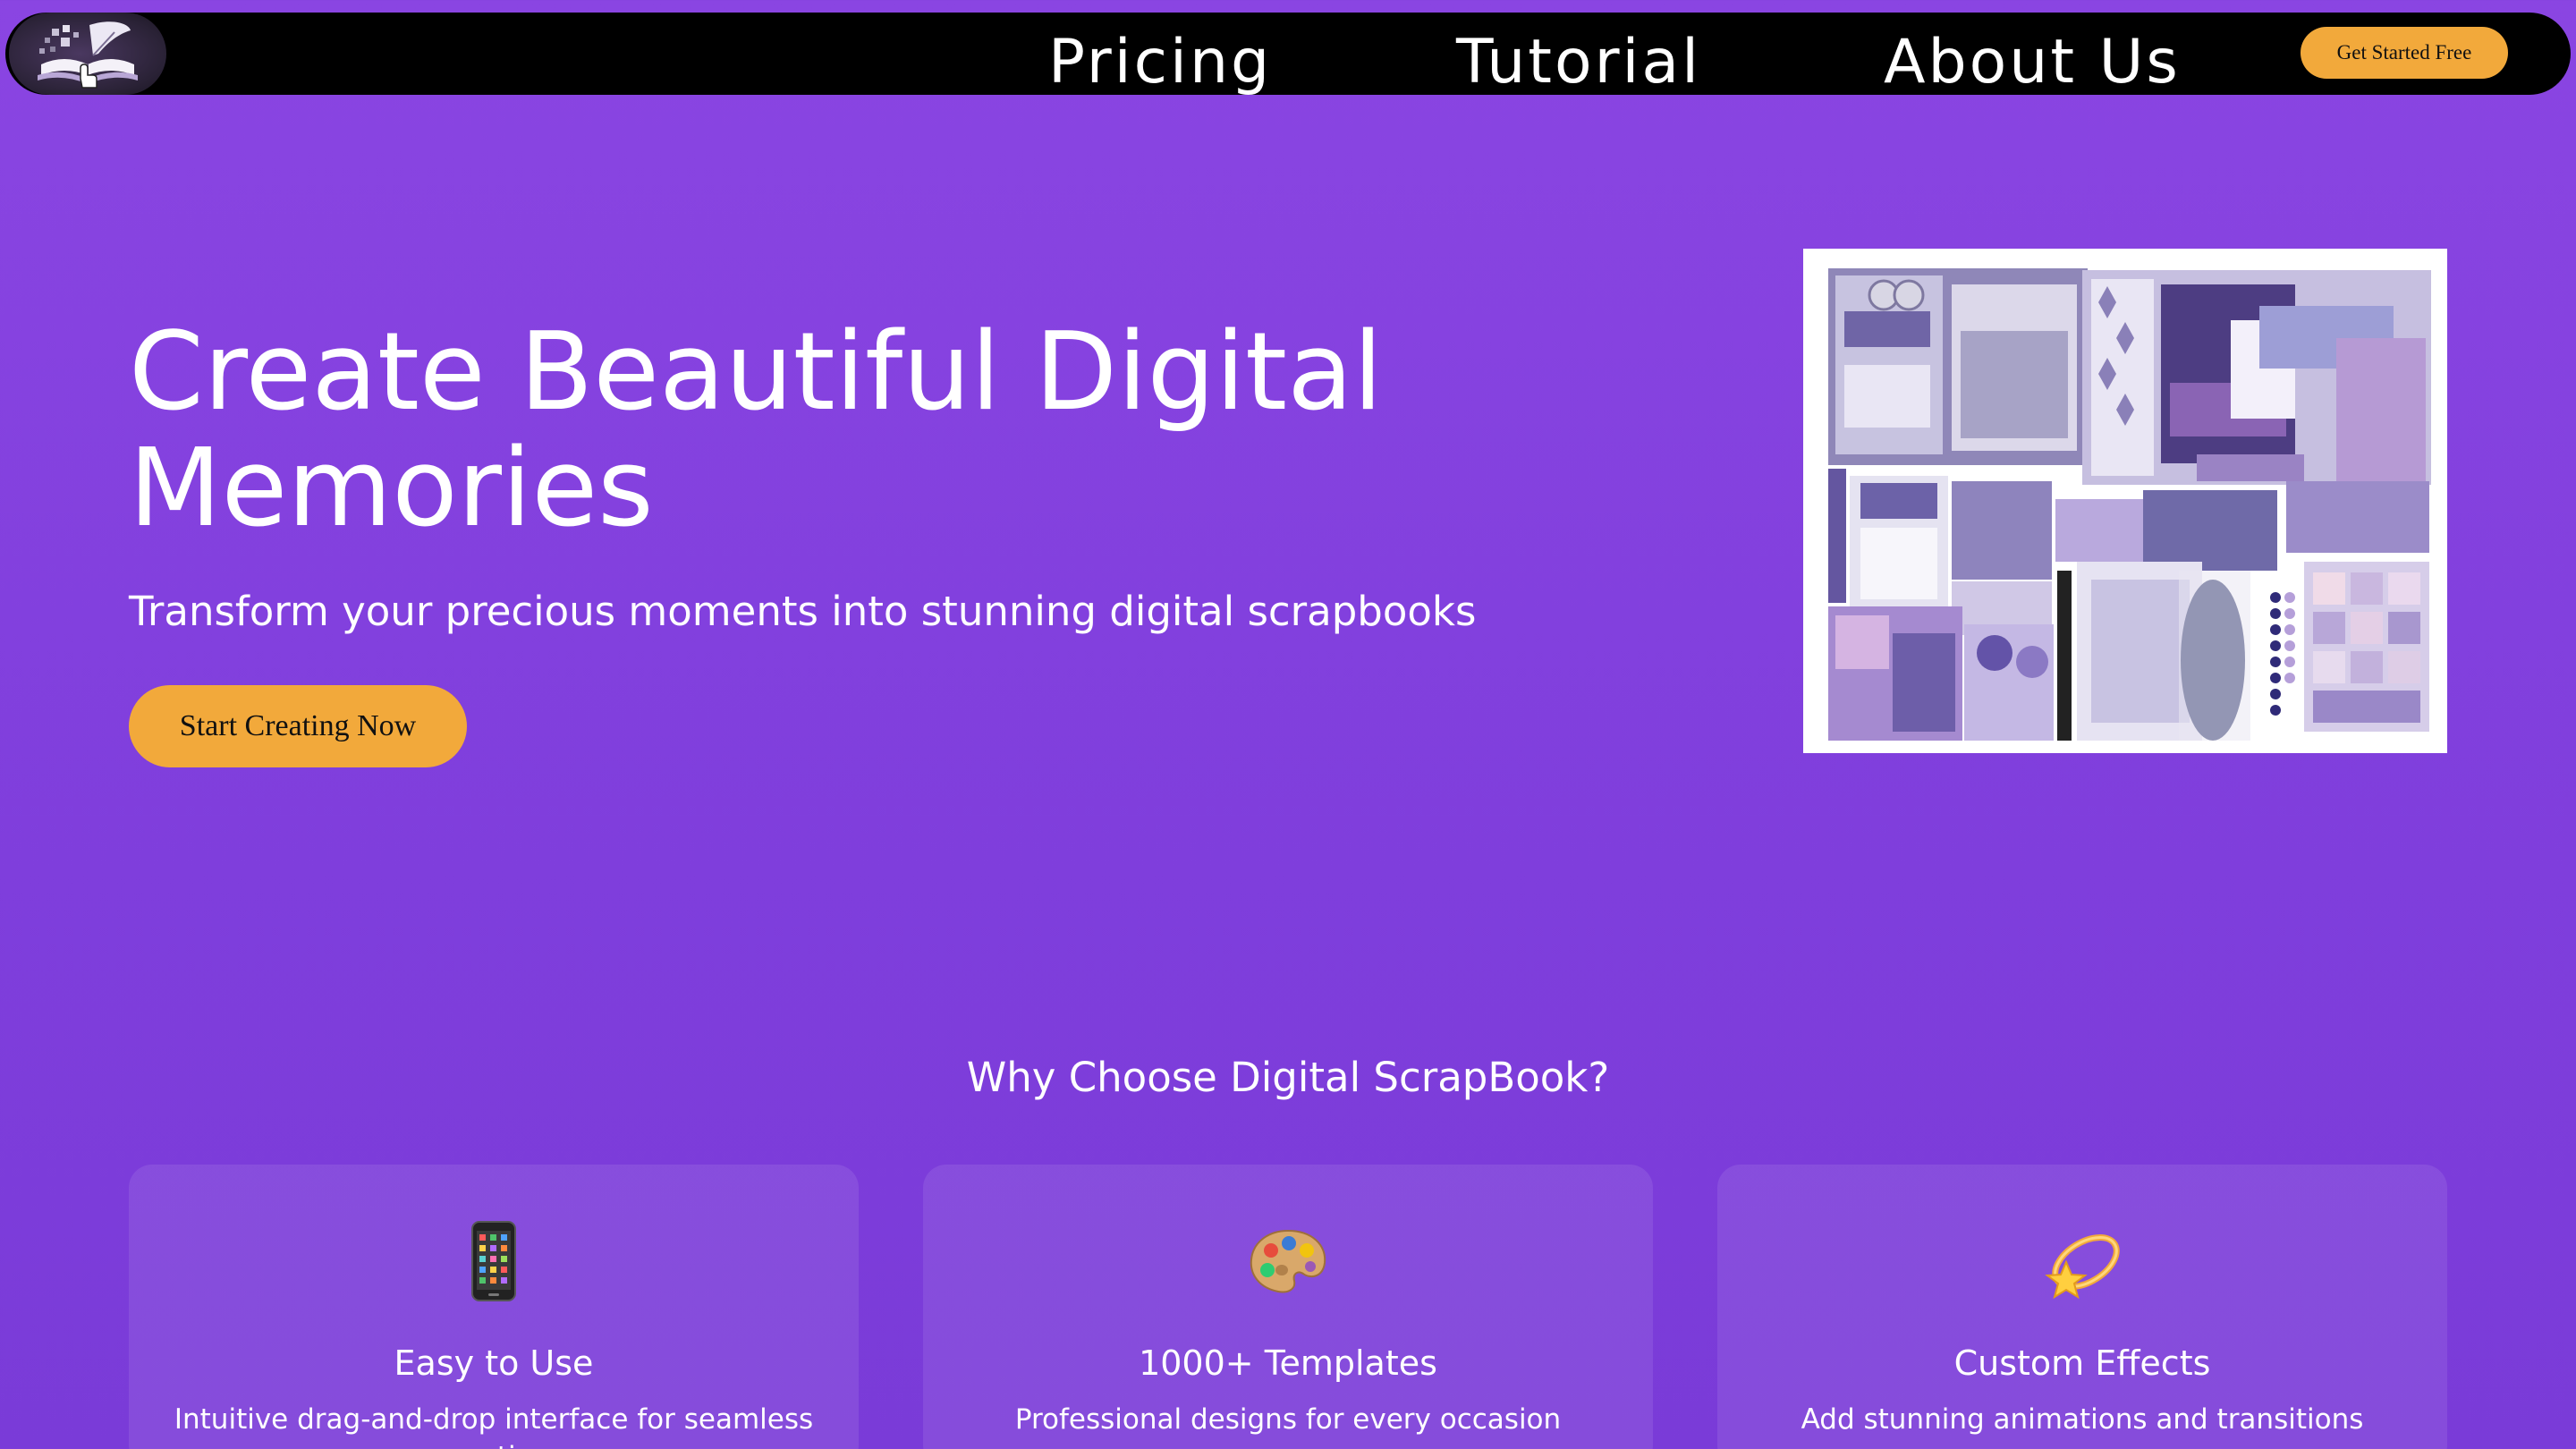 Image resolution: width=2576 pixels, height=1449 pixels. Describe the element at coordinates (1288, 1419) in the screenshot. I see `feature-description: Professional designs for every occasion` at that location.